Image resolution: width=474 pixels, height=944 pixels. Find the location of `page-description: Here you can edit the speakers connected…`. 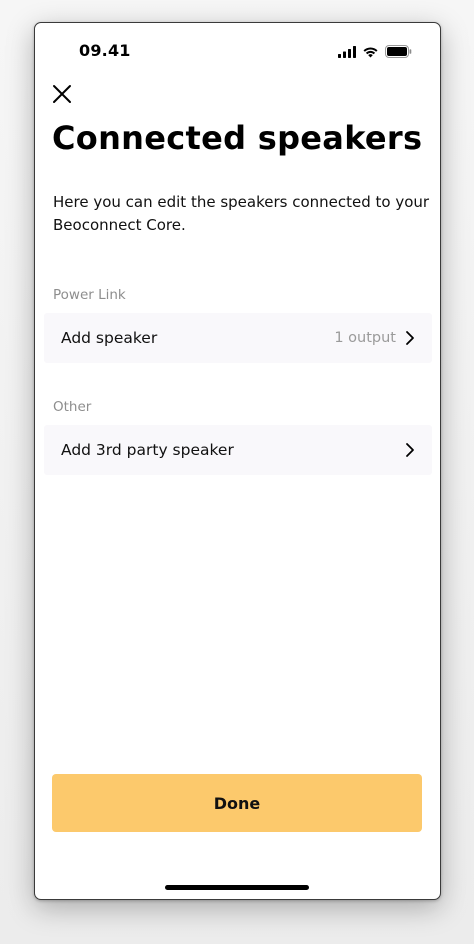

page-description: Here you can edit the speakers connected… is located at coordinates (241, 213).